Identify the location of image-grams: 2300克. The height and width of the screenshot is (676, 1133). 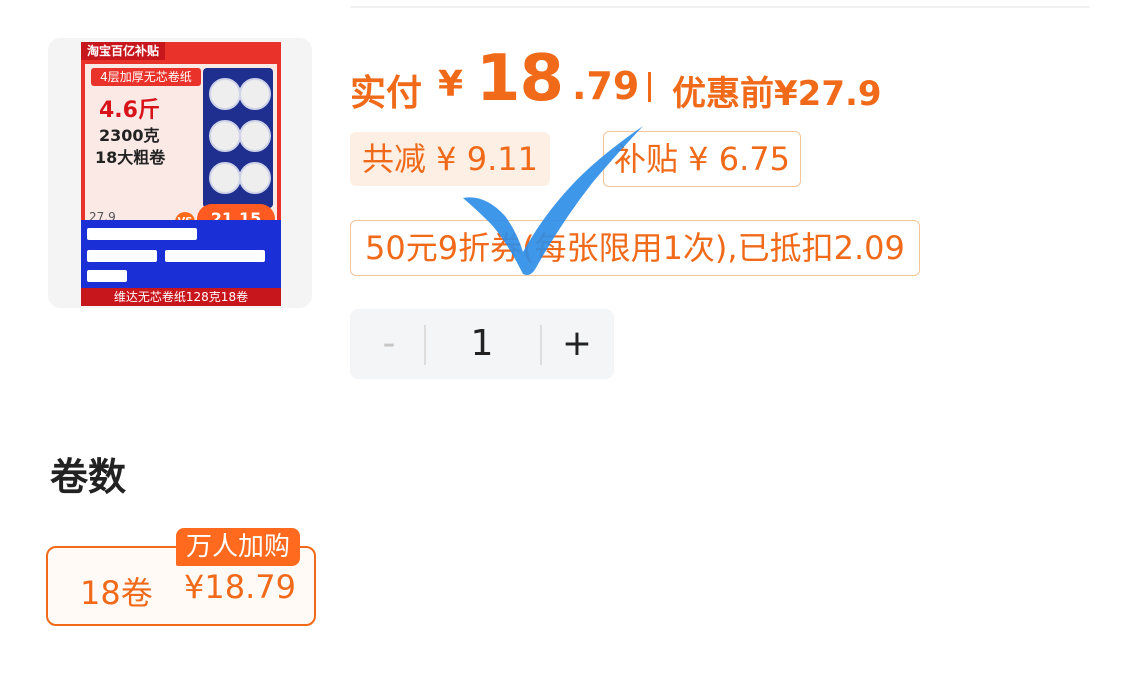
(129, 135).